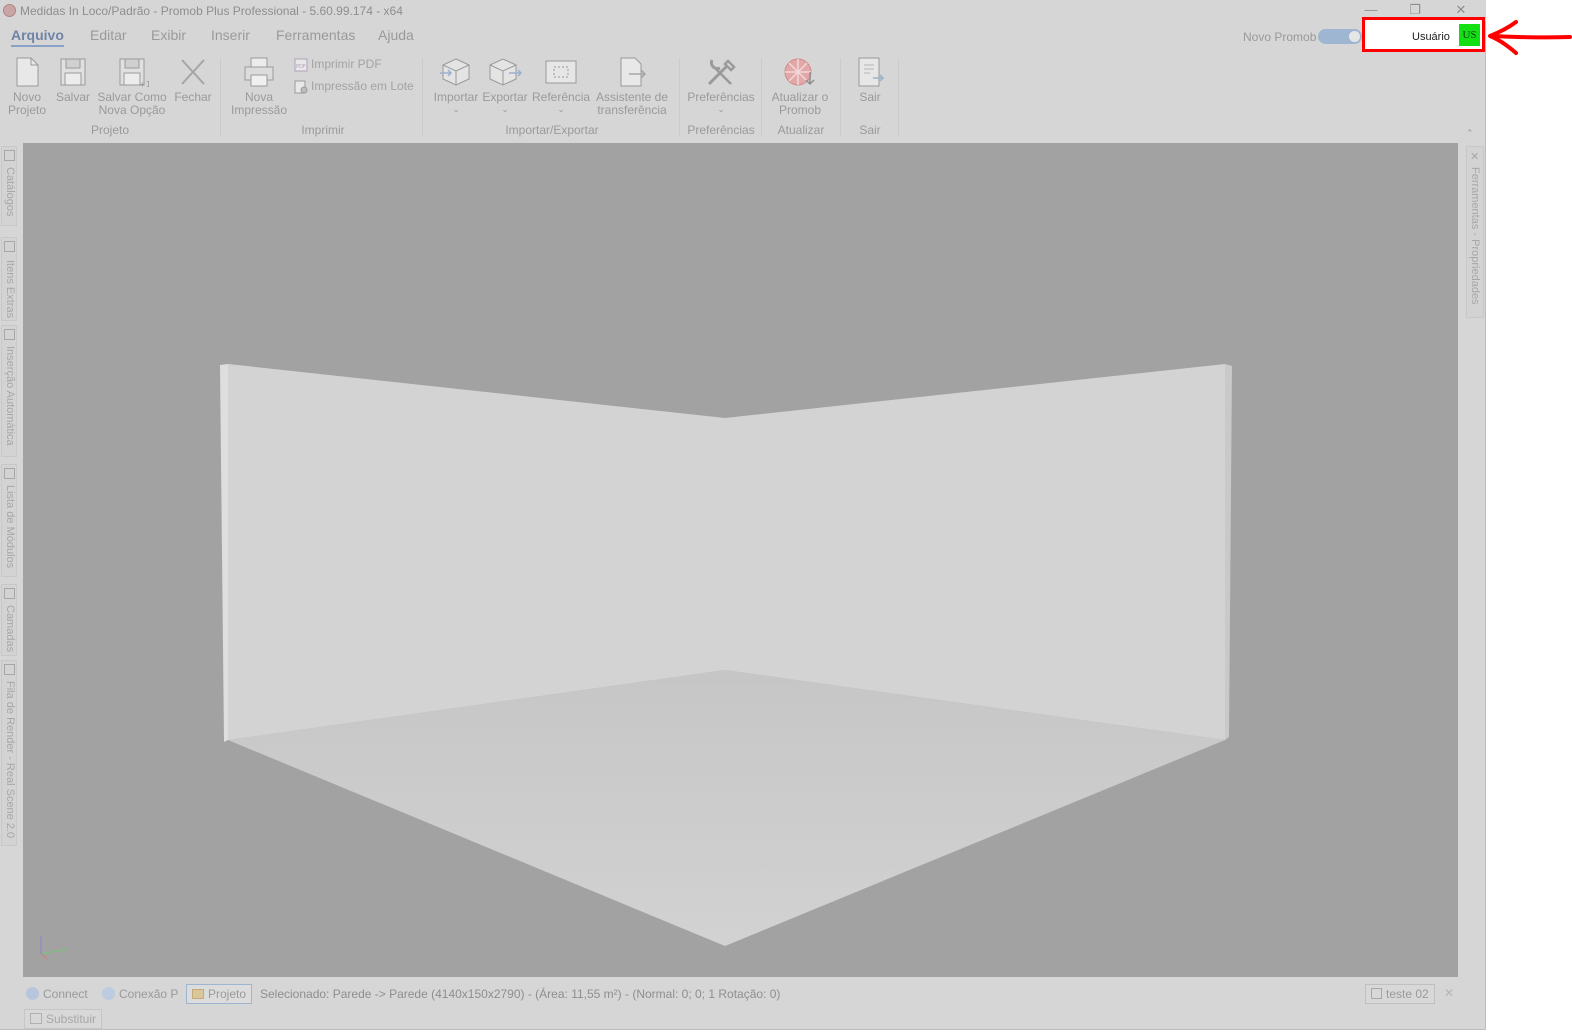 Image resolution: width=1572 pixels, height=1034 pixels. I want to click on save-as-icon: +1, so click(134, 73).